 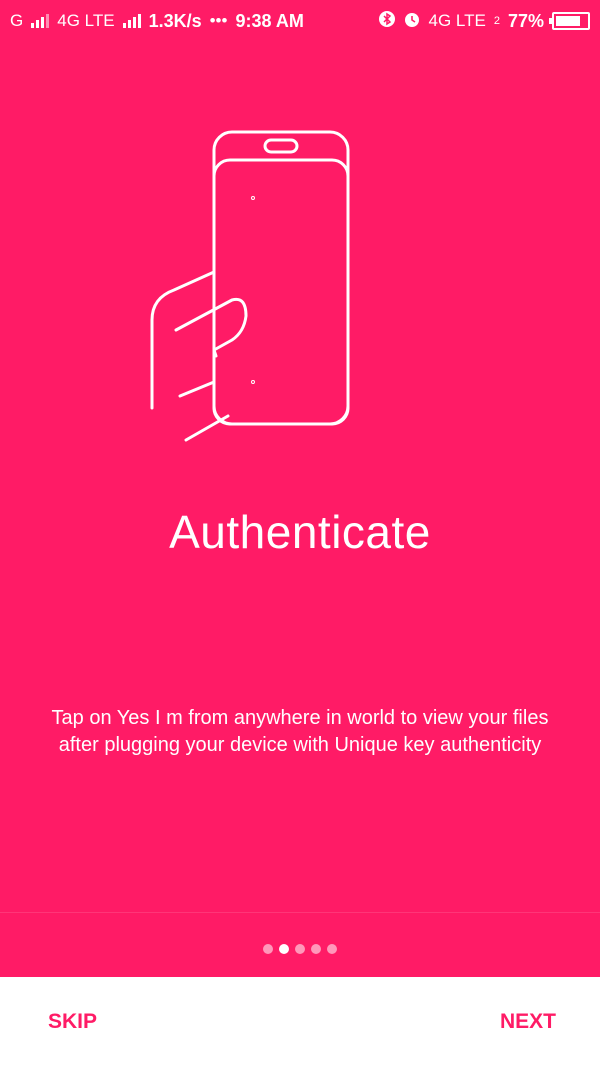 What do you see at coordinates (218, 20) in the screenshot?
I see `more-icon: •••` at bounding box center [218, 20].